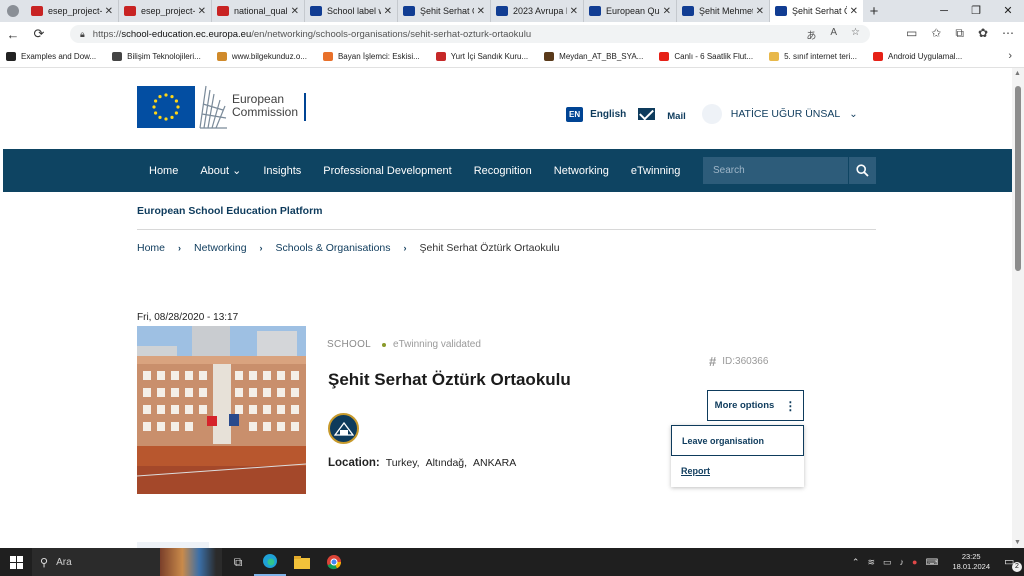 The height and width of the screenshot is (576, 1024). I want to click on breadcrumb-home: Home, so click(151, 248).